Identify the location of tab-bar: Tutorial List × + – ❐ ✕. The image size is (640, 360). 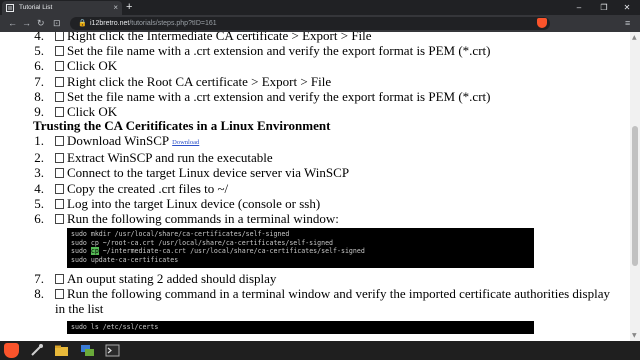
(320, 7).